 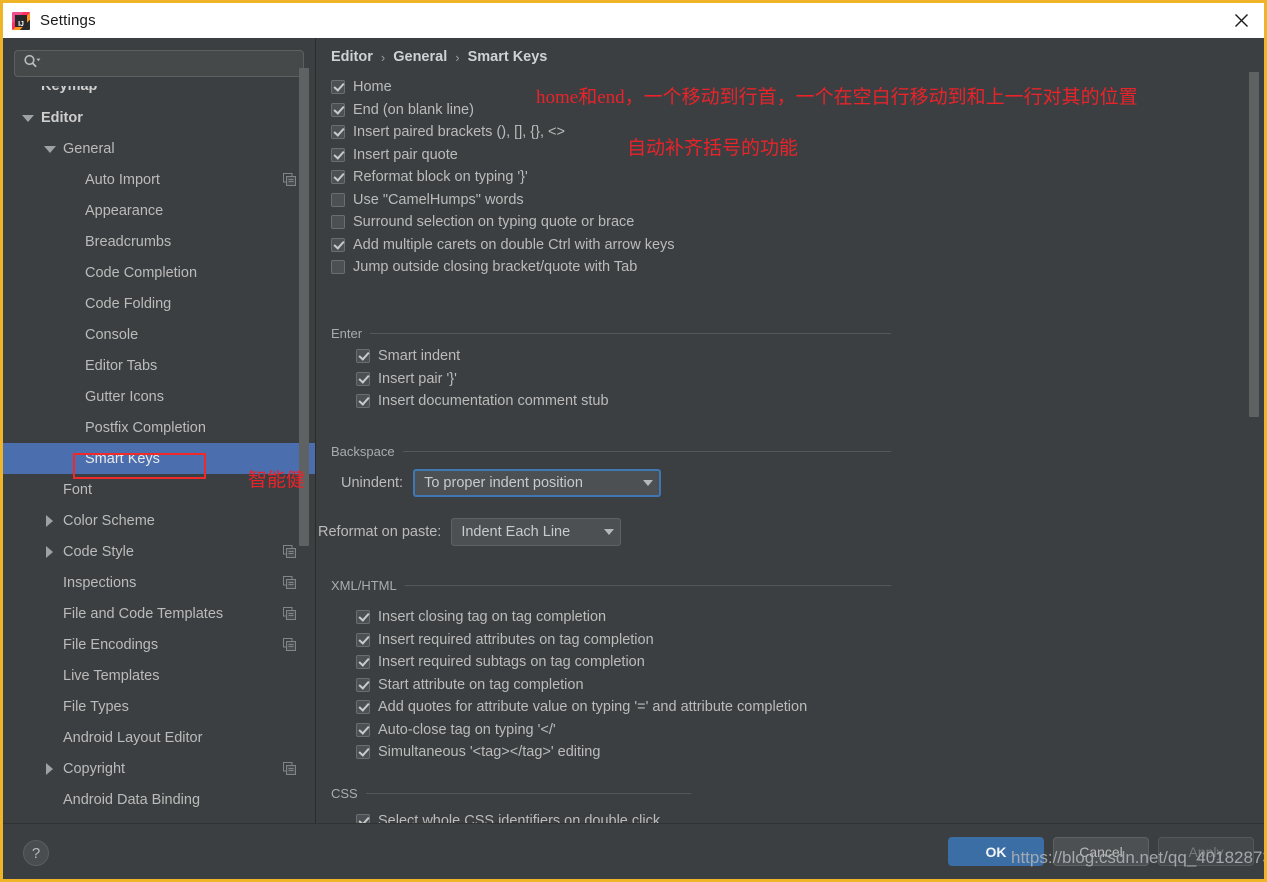 I want to click on sidebar-item-android-data-binding: Android Data Binding, so click(x=159, y=799).